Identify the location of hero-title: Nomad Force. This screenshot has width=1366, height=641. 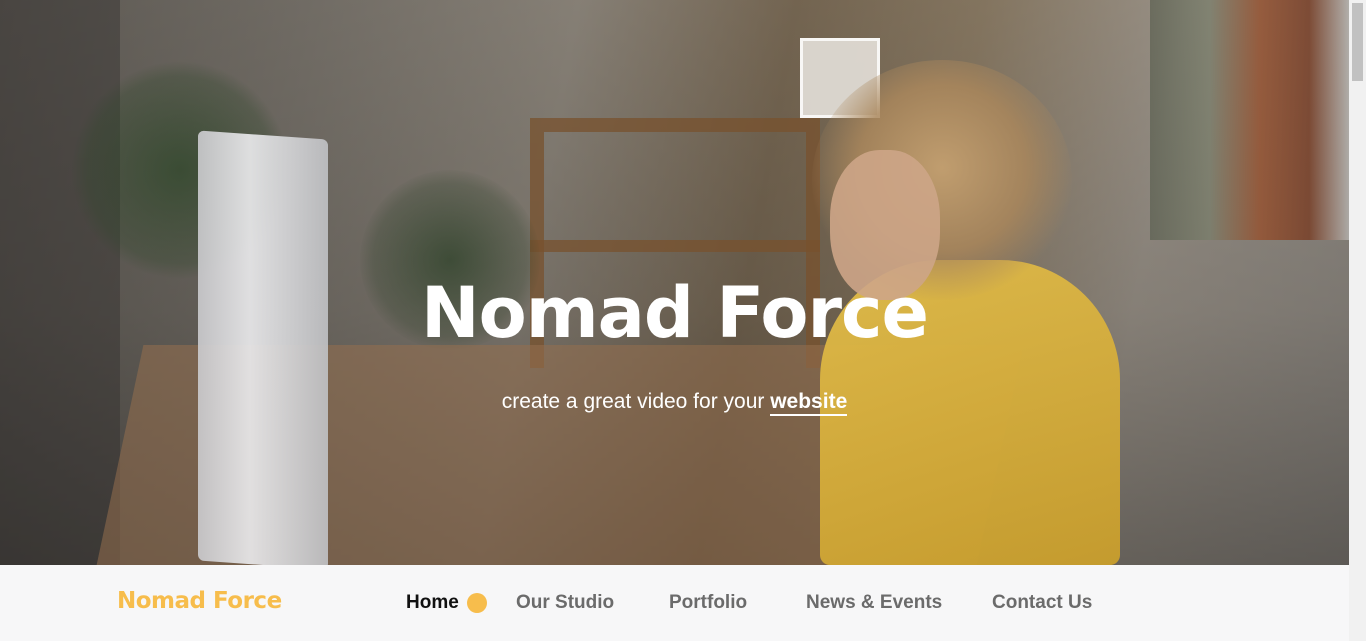
(675, 313).